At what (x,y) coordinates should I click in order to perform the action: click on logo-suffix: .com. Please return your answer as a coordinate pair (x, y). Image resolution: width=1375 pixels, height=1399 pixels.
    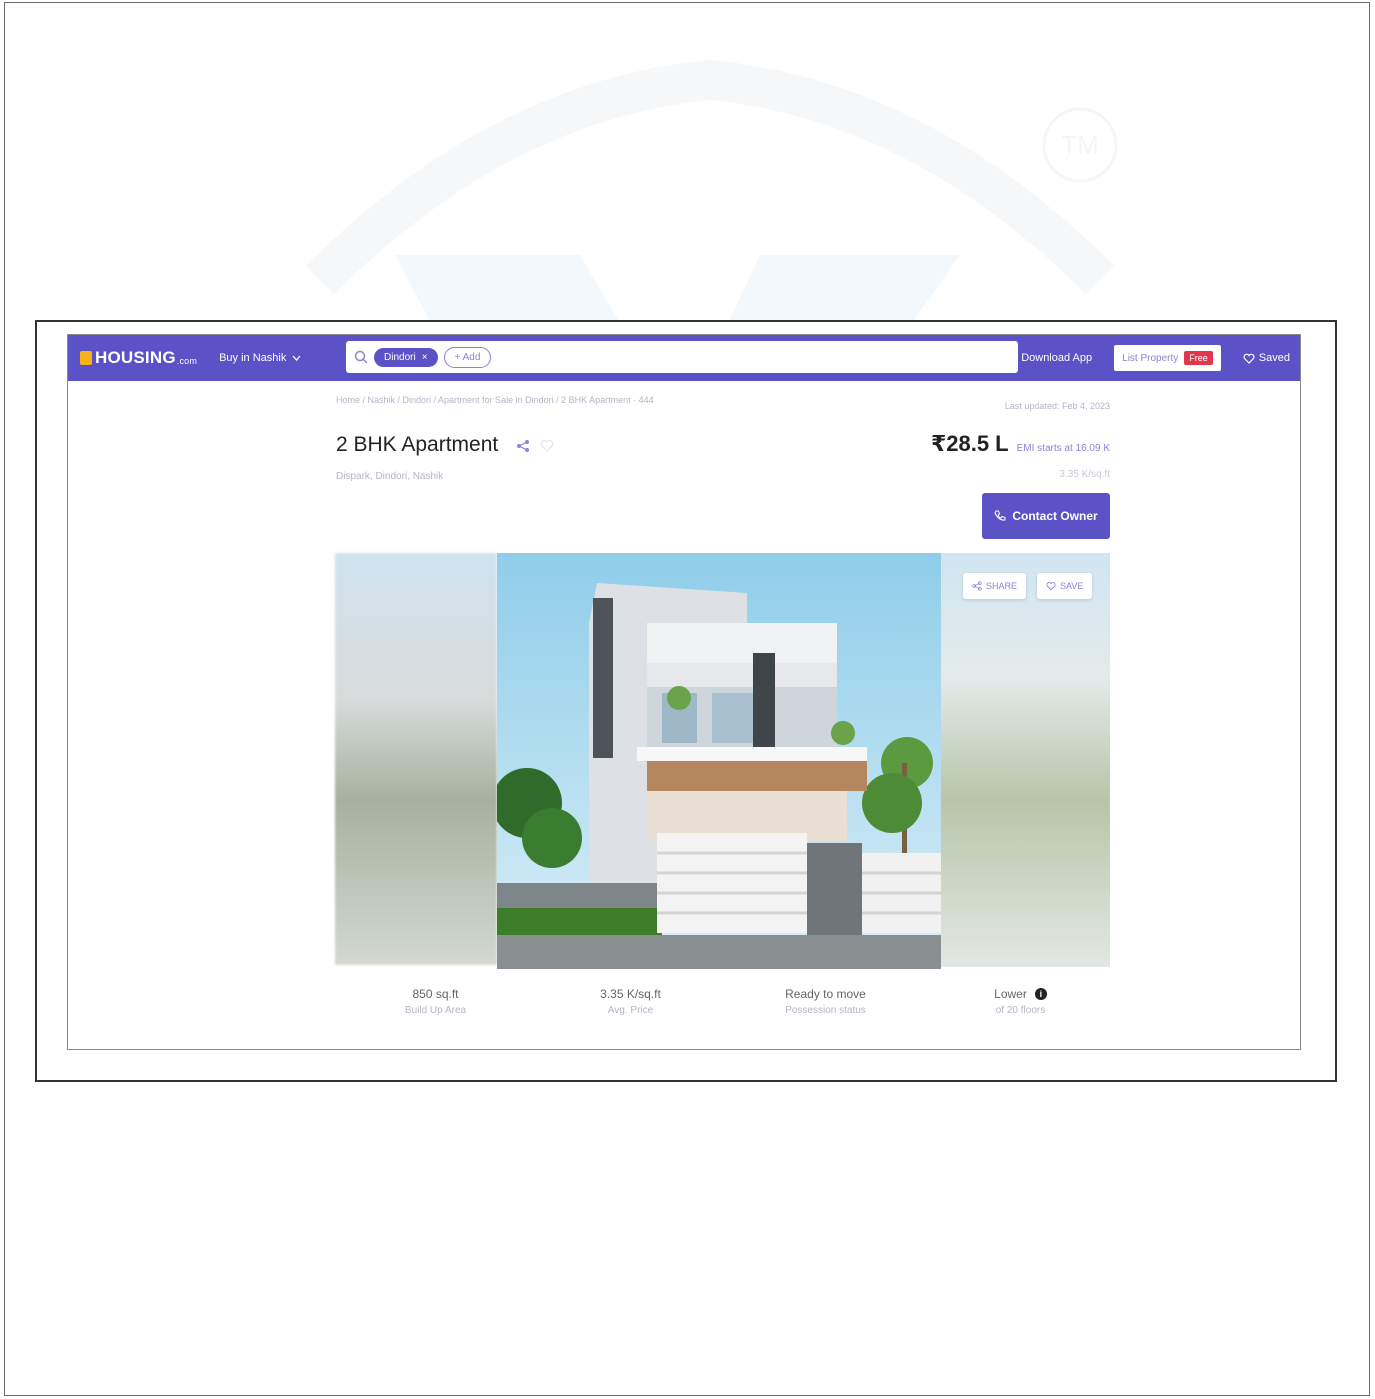
    Looking at the image, I should click on (187, 360).